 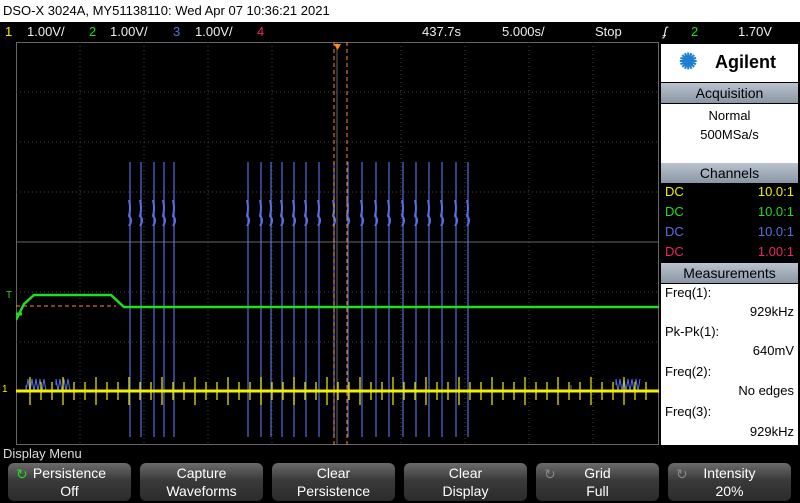 I want to click on persistence-softkey: ↻ Persistence Off, so click(x=69, y=482).